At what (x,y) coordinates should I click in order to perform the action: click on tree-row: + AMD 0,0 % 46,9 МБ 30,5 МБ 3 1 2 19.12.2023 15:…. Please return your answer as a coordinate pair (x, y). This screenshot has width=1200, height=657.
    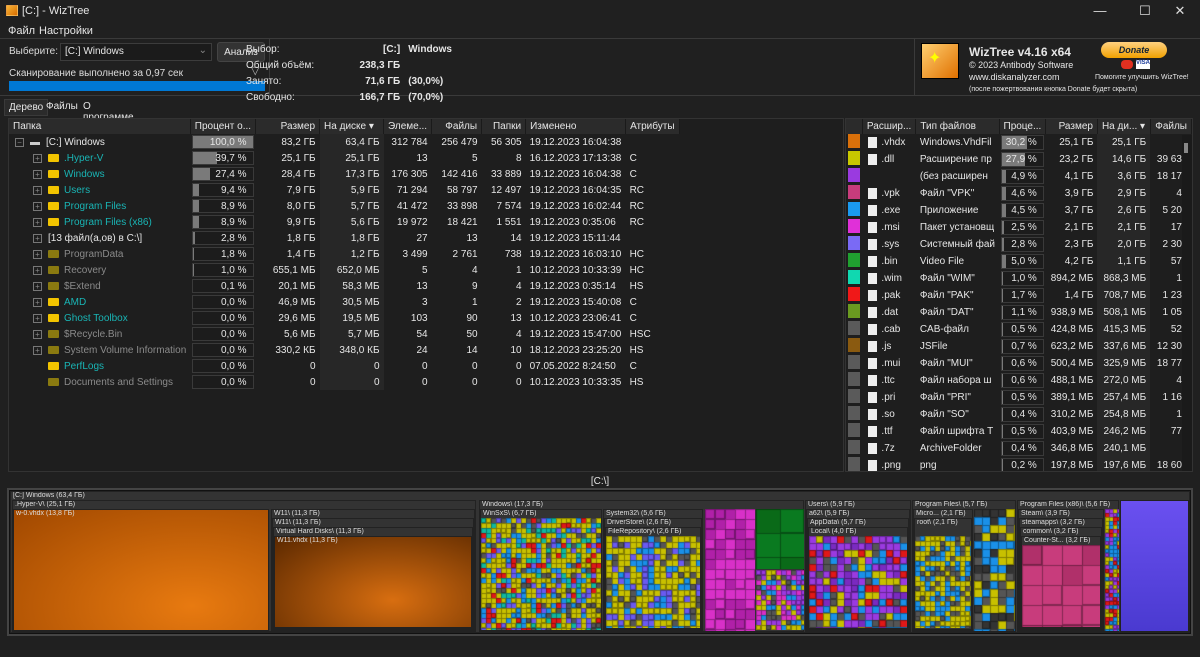
    Looking at the image, I should click on (344, 302).